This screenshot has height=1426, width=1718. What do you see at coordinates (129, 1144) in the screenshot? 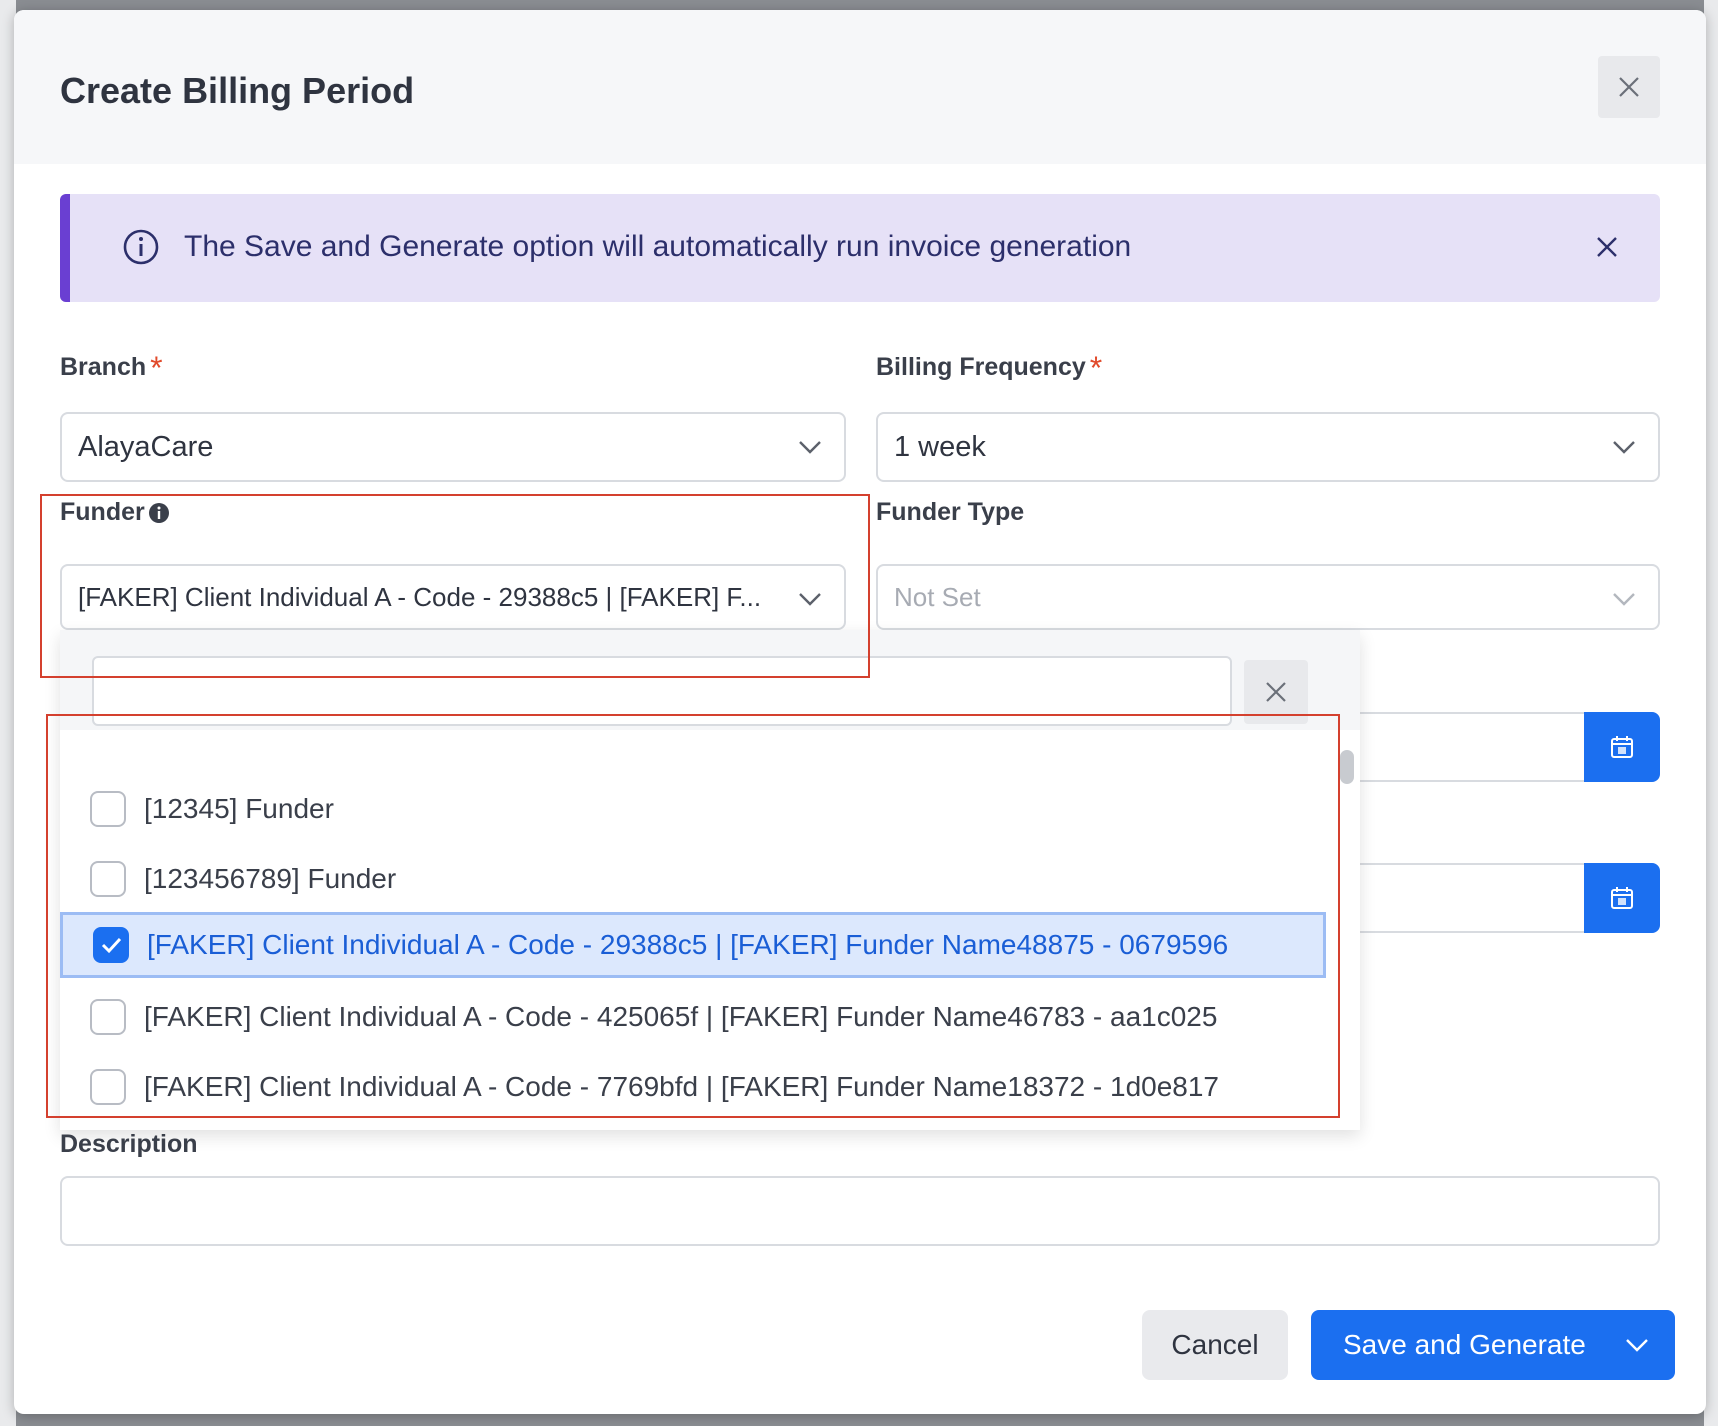
I see `description-label: Description` at bounding box center [129, 1144].